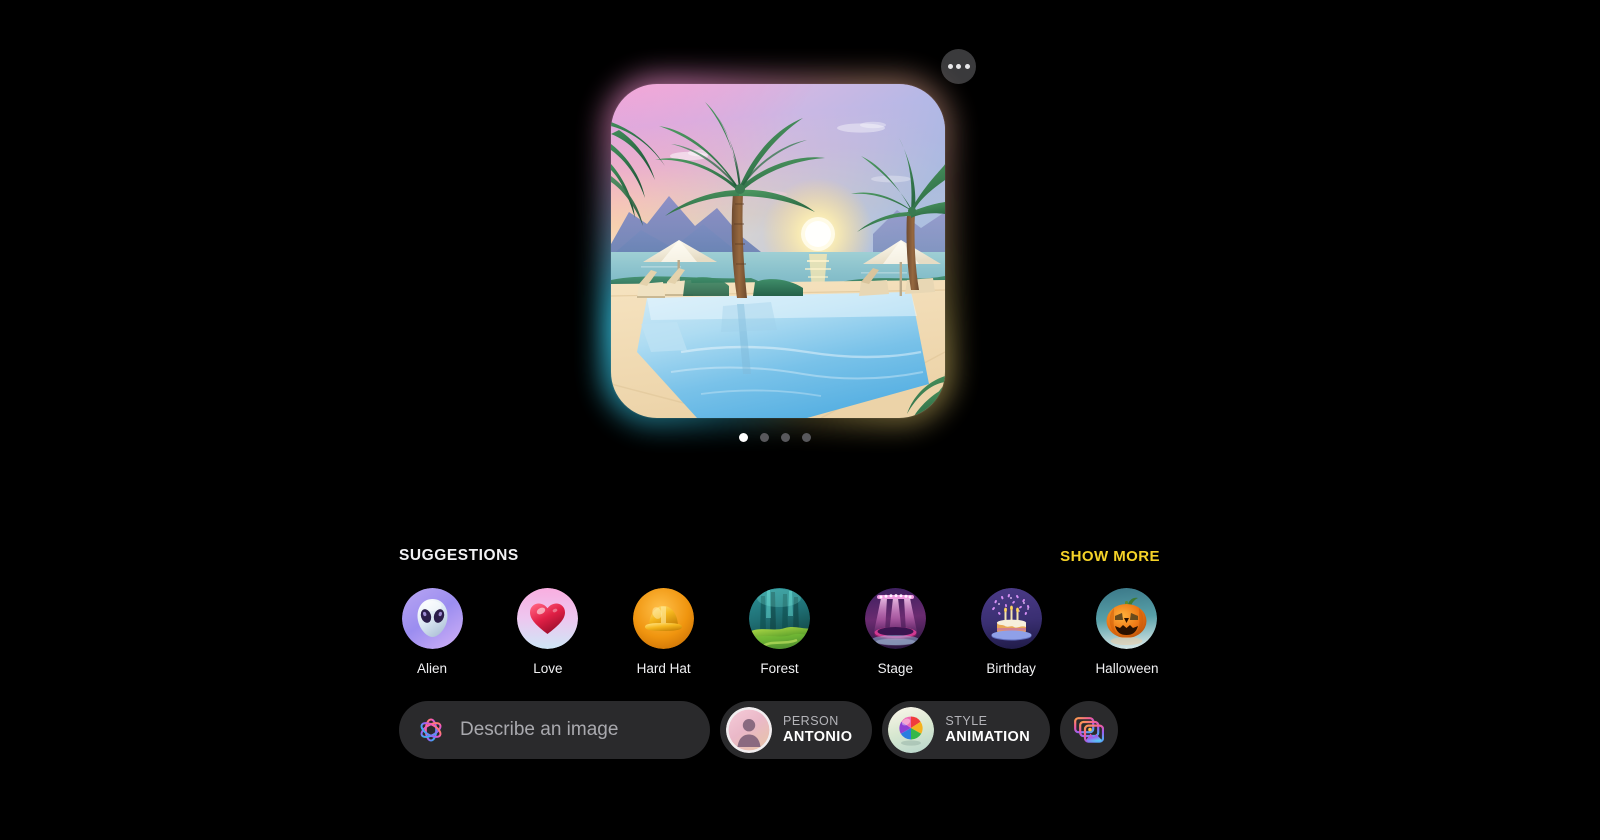  I want to click on person-avatar-icon, so click(749, 730).